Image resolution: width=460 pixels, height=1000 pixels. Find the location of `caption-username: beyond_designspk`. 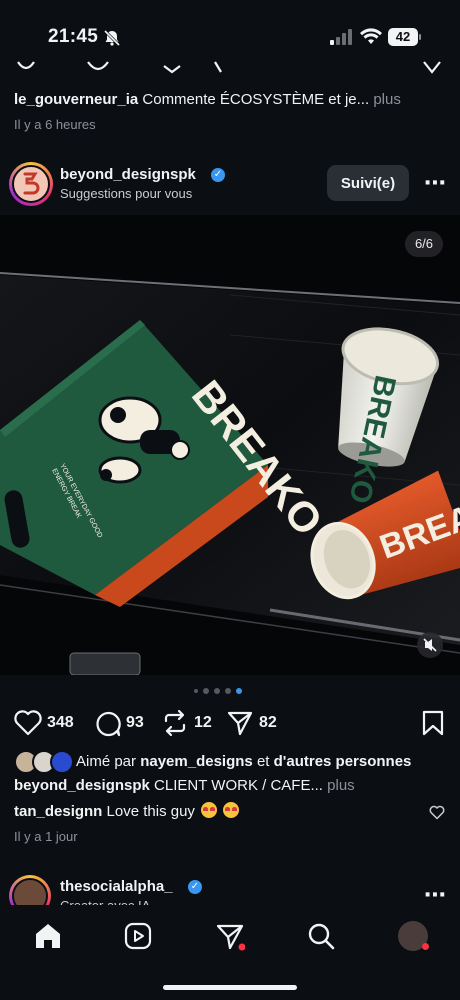

caption-username: beyond_designspk is located at coordinates (82, 785).